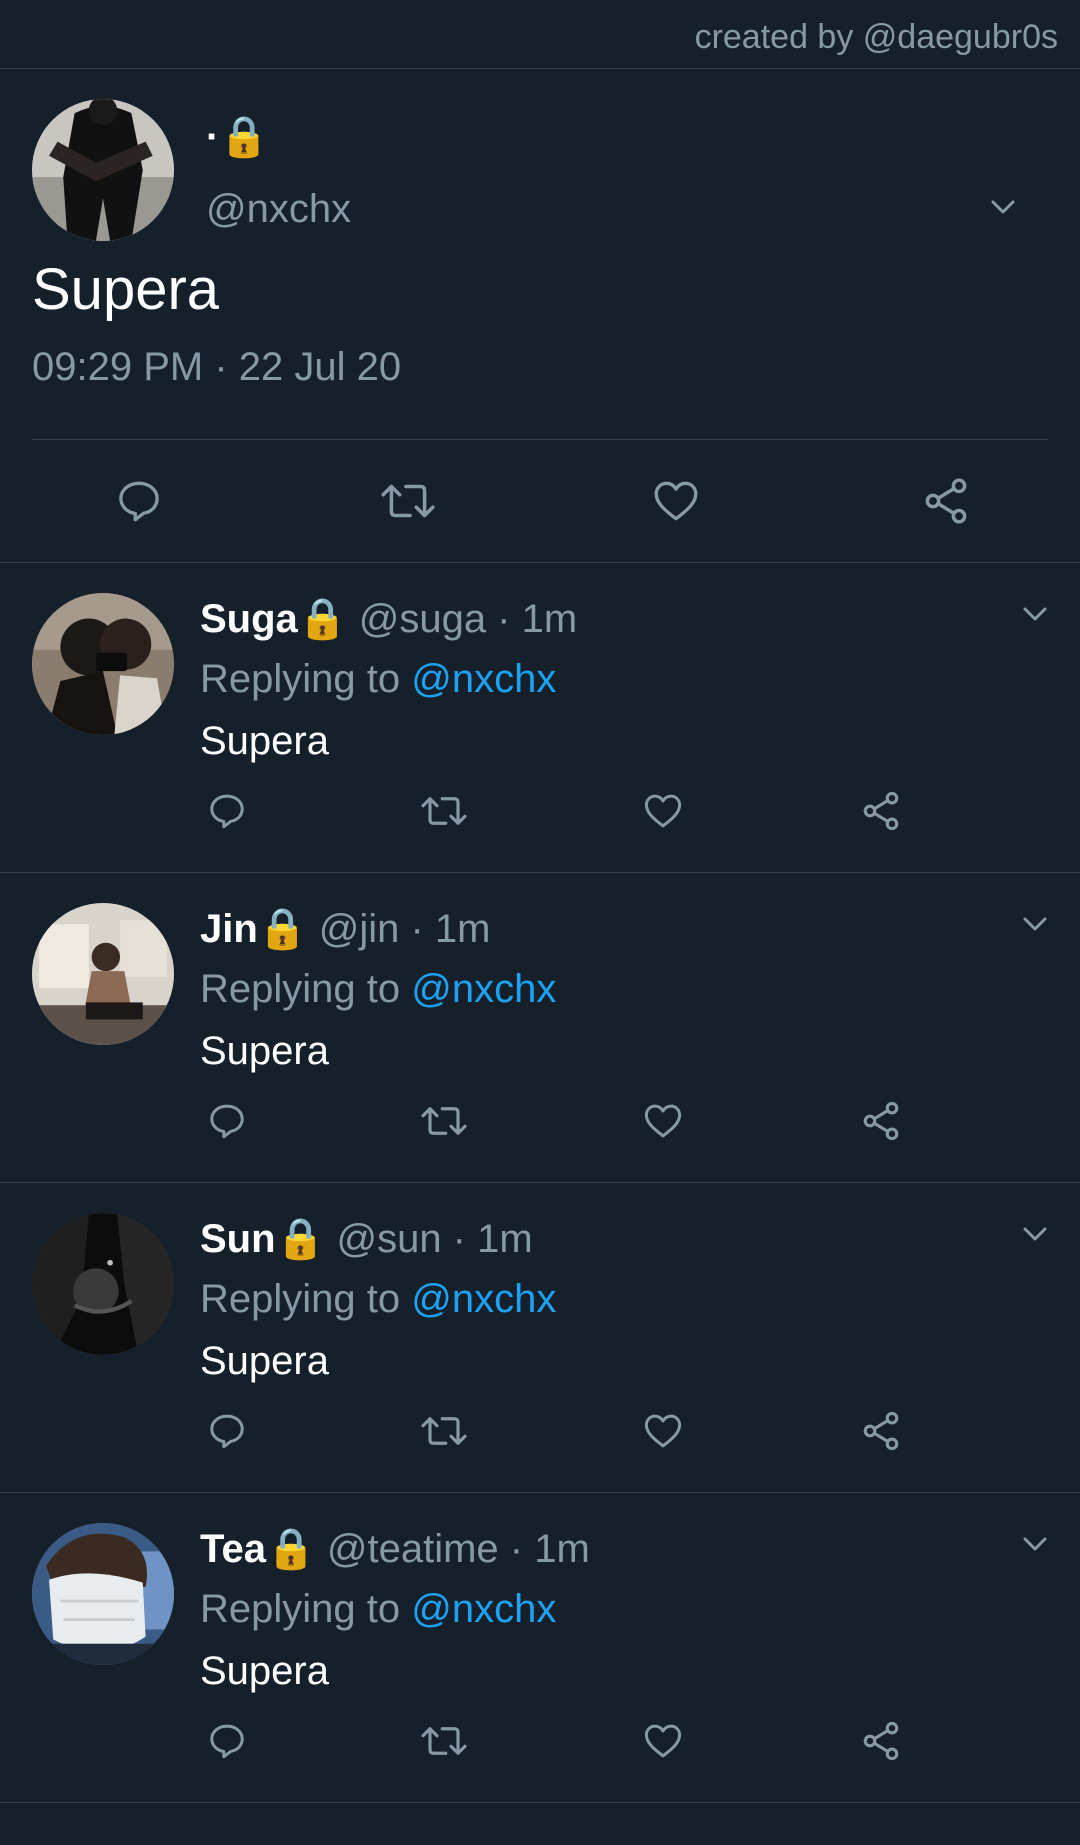 Image resolution: width=1080 pixels, height=1845 pixels. I want to click on author-meta: @suga · 1m, so click(462, 619).